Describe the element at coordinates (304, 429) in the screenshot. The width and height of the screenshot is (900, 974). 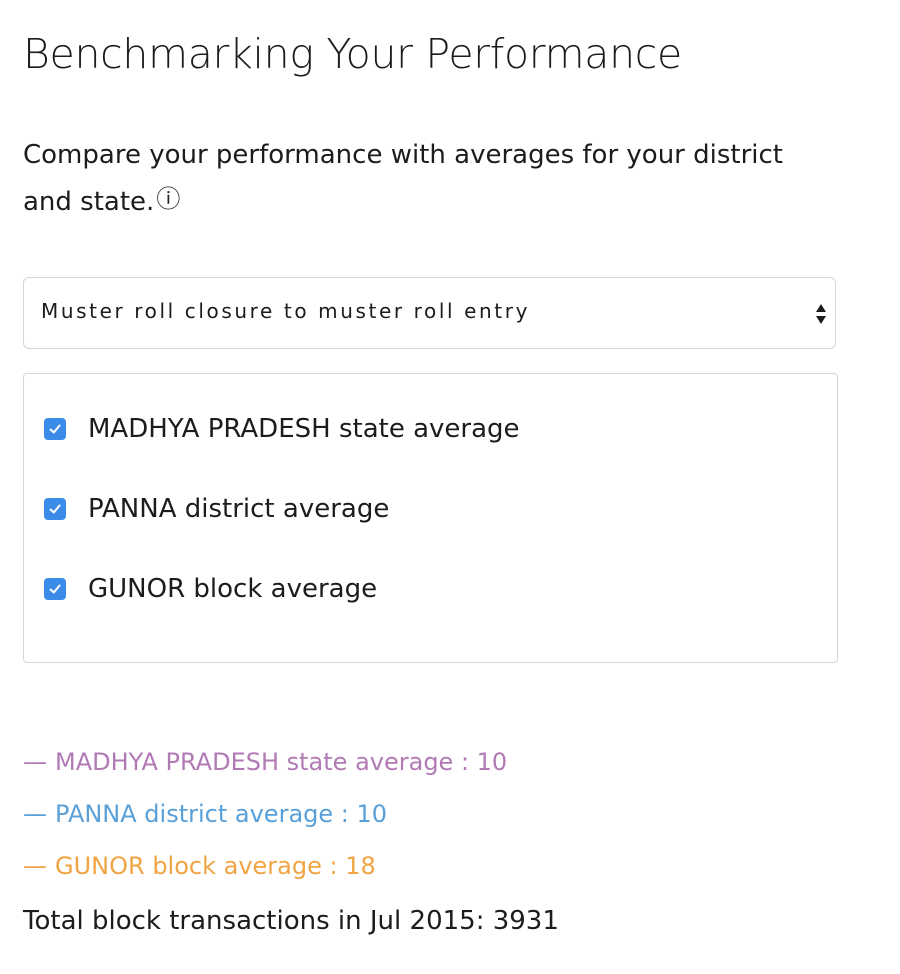
I see `option-label: MADHYA PRADESH state average` at that location.